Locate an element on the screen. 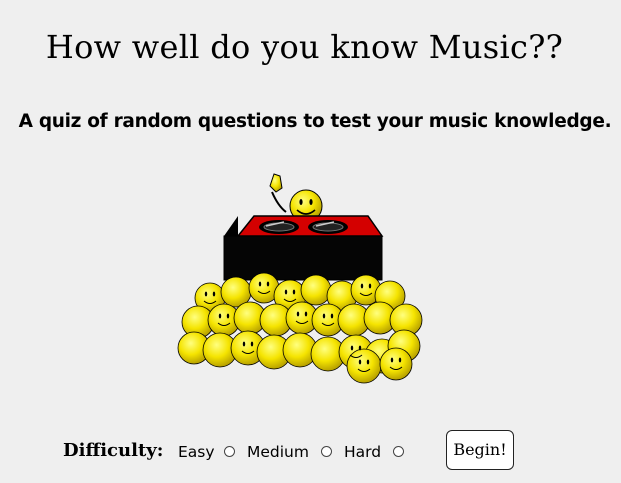 This screenshot has width=621, height=483. difficulty-medium-label: Medium is located at coordinates (278, 452).